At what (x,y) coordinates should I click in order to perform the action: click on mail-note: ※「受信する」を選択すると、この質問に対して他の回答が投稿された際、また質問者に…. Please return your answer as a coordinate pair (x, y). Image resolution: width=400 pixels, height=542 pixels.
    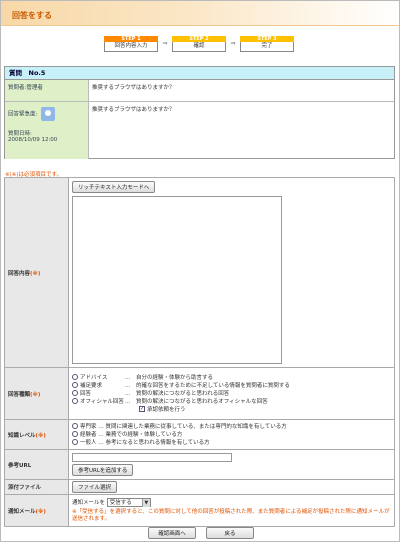
    Looking at the image, I should click on (231, 515).